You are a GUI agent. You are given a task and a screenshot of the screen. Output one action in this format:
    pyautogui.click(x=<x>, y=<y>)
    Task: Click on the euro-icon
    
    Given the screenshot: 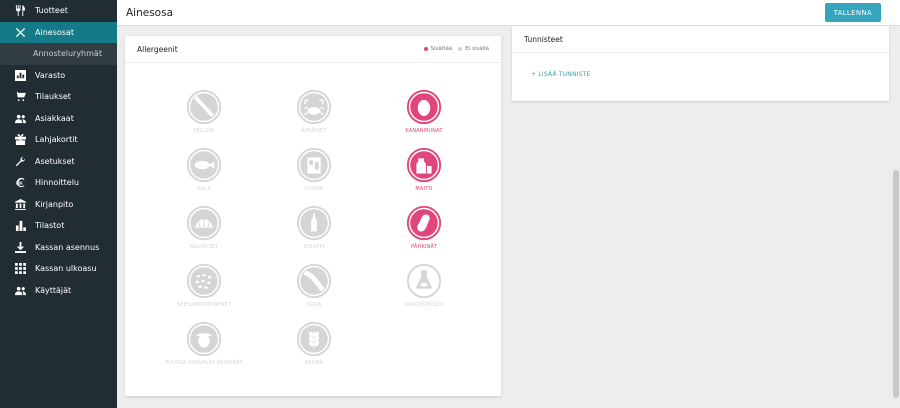 What is the action you would take?
    pyautogui.click(x=20, y=183)
    